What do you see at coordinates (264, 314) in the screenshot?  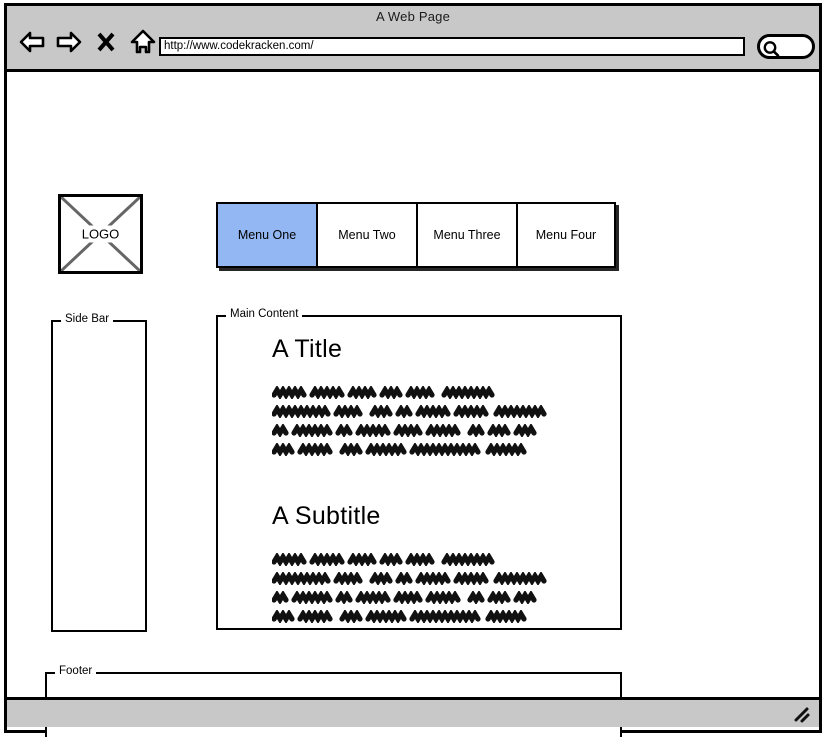 I see `main-content-label: Main Content` at bounding box center [264, 314].